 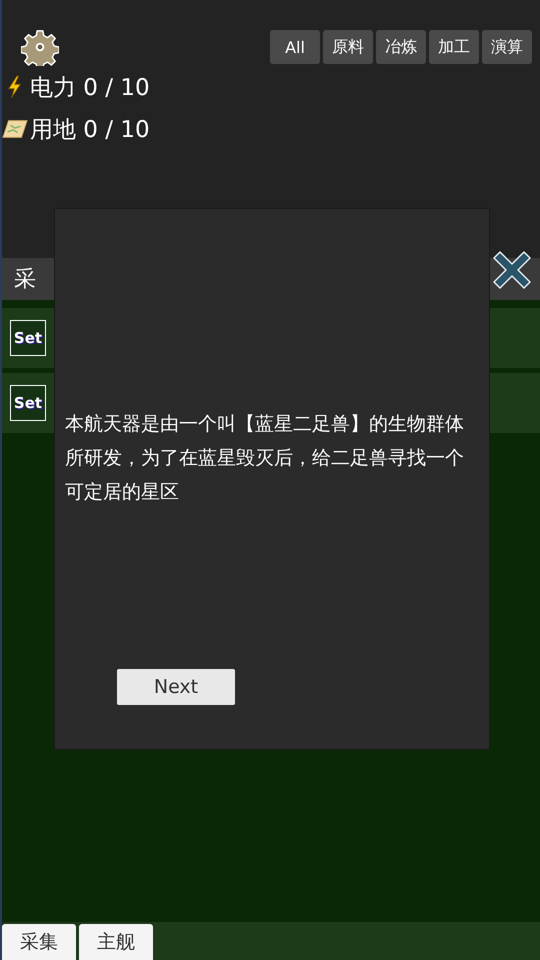 I want to click on dialog-text: 本航天器是由一个叫【蓝星二足兽】的生物群体所研发，为了在蓝星毁灭后，给二足兽寻找一个可定居的星区, so click(x=265, y=458).